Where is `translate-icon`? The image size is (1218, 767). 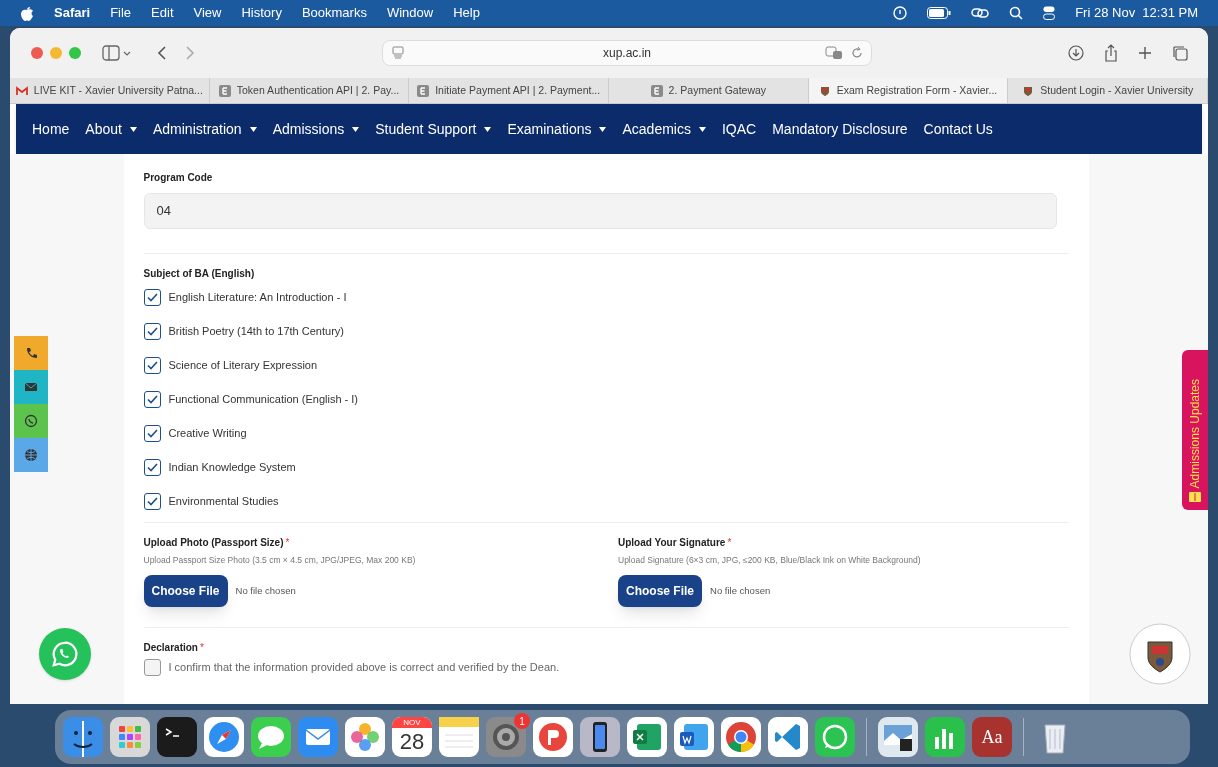
translate-icon is located at coordinates (834, 53).